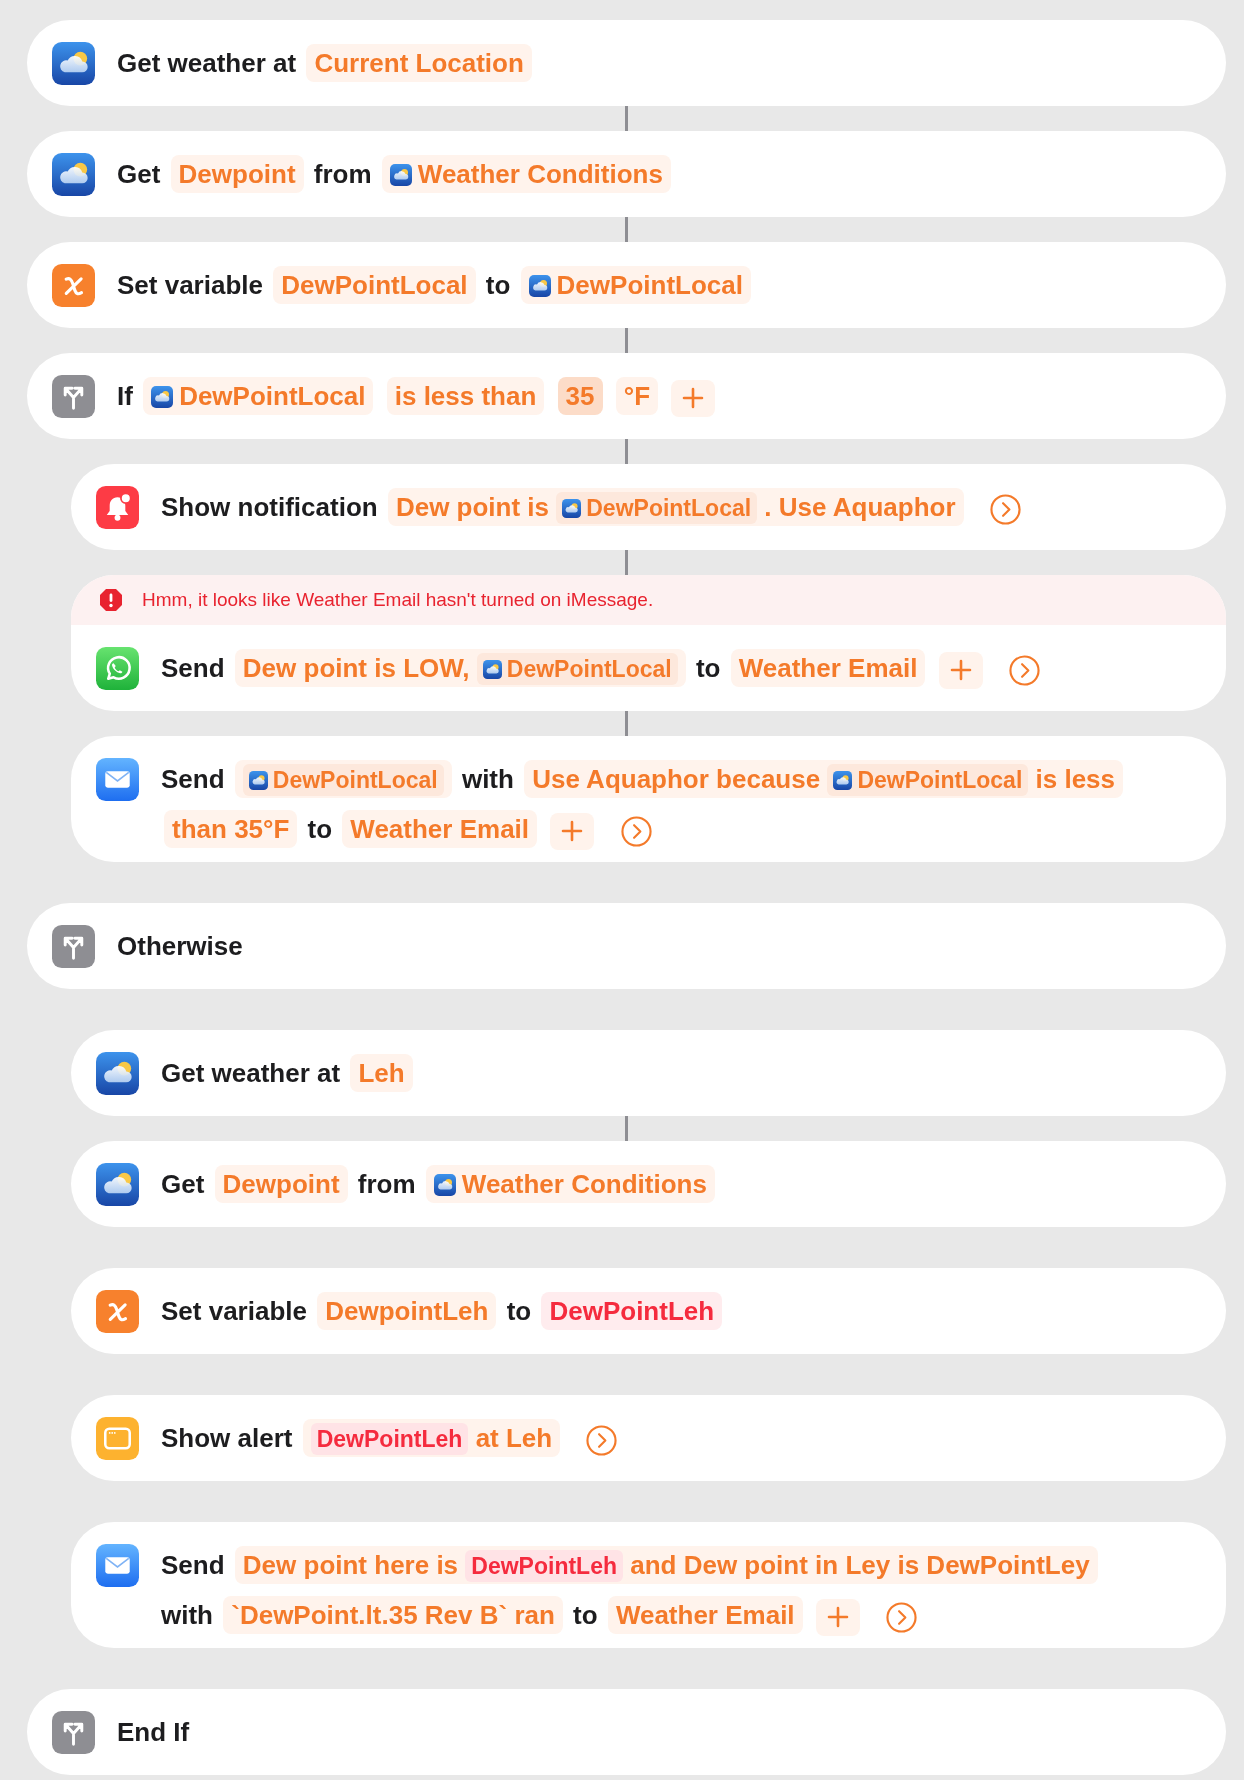  What do you see at coordinates (465, 396) in the screenshot?
I see `parameter-token: is less than` at bounding box center [465, 396].